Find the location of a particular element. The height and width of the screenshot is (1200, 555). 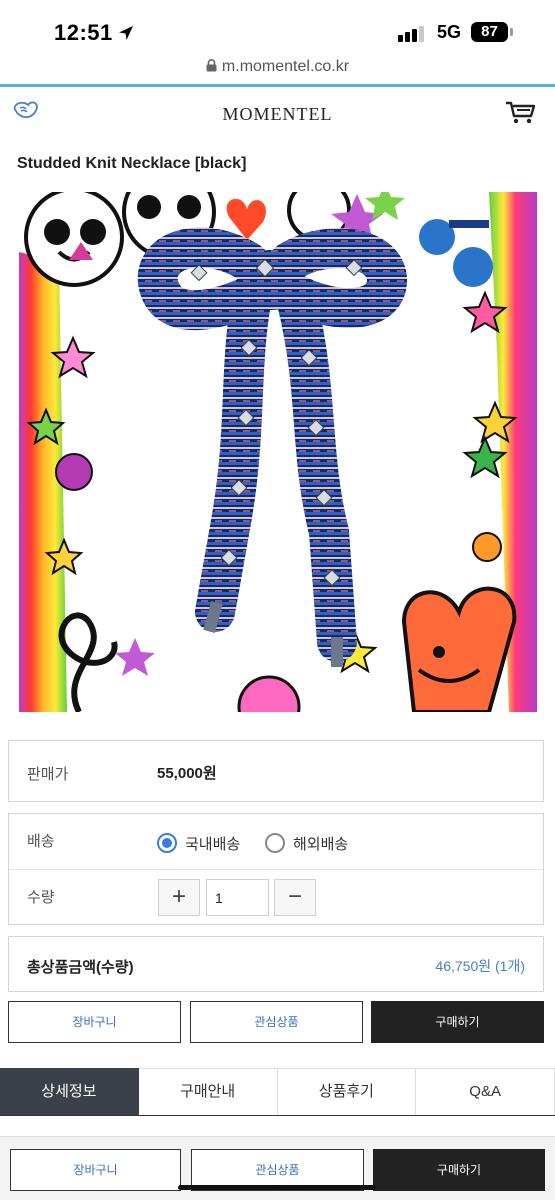

sticky-buy-now-button: 구매하기 is located at coordinates (459, 1170).